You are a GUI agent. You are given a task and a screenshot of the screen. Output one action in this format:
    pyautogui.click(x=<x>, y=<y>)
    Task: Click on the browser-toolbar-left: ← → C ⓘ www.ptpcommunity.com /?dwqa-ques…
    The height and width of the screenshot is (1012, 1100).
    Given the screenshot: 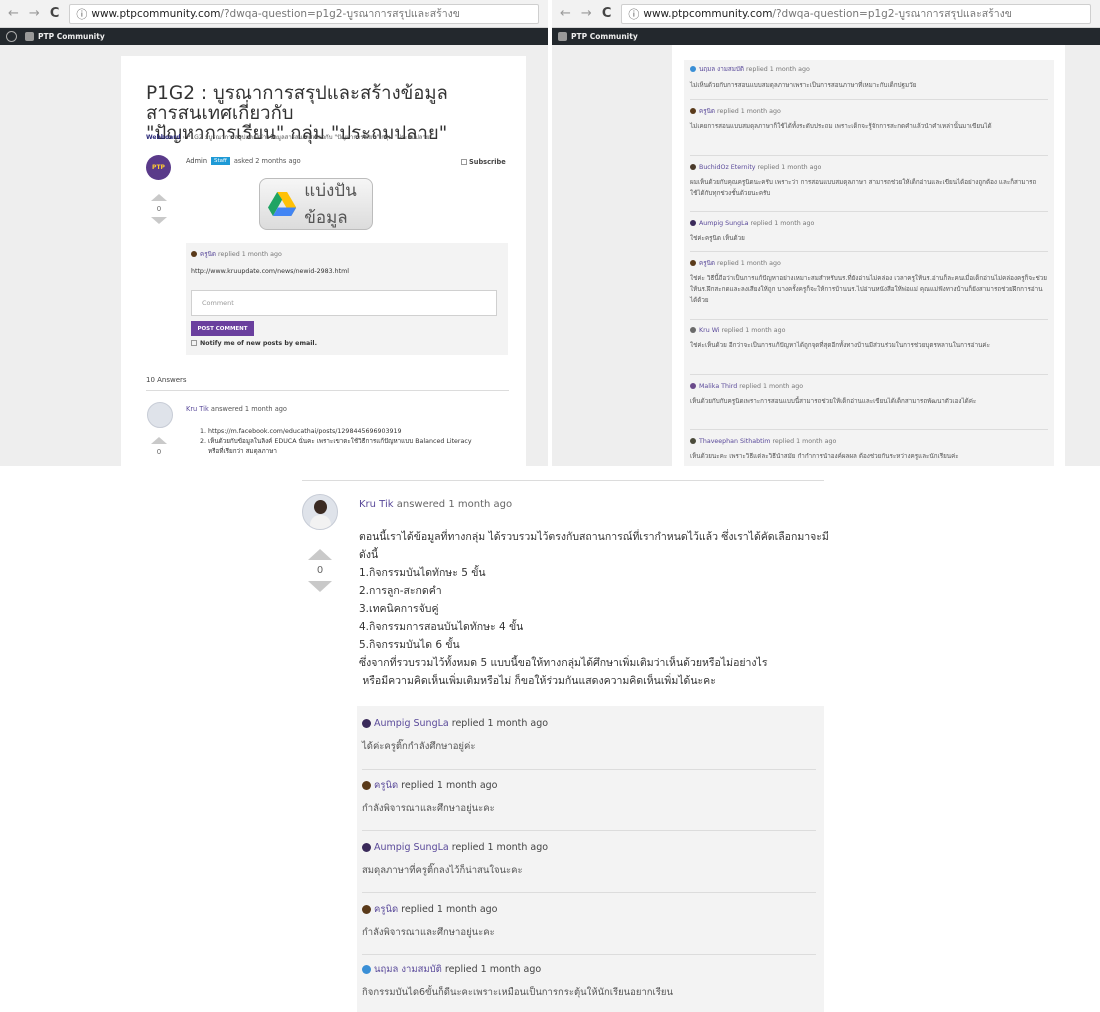 What is the action you would take?
    pyautogui.click(x=274, y=14)
    